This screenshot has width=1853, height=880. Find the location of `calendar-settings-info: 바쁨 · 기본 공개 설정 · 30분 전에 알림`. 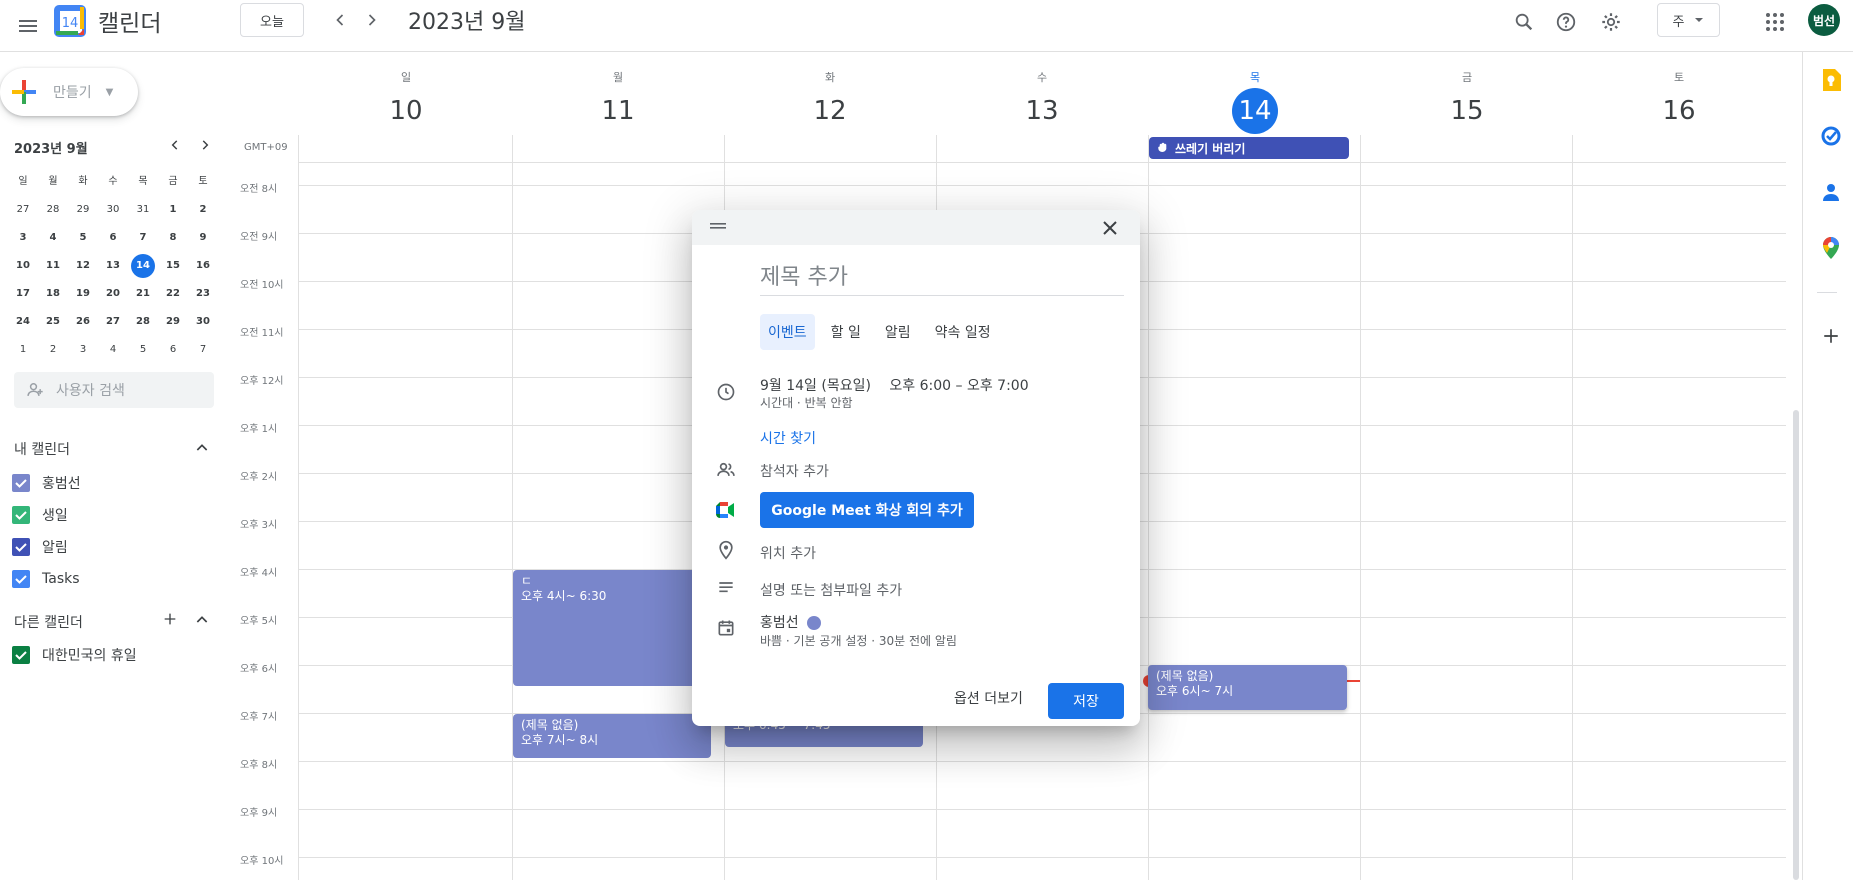

calendar-settings-info: 바쁨 · 기본 공개 설정 · 30분 전에 알림 is located at coordinates (858, 640).